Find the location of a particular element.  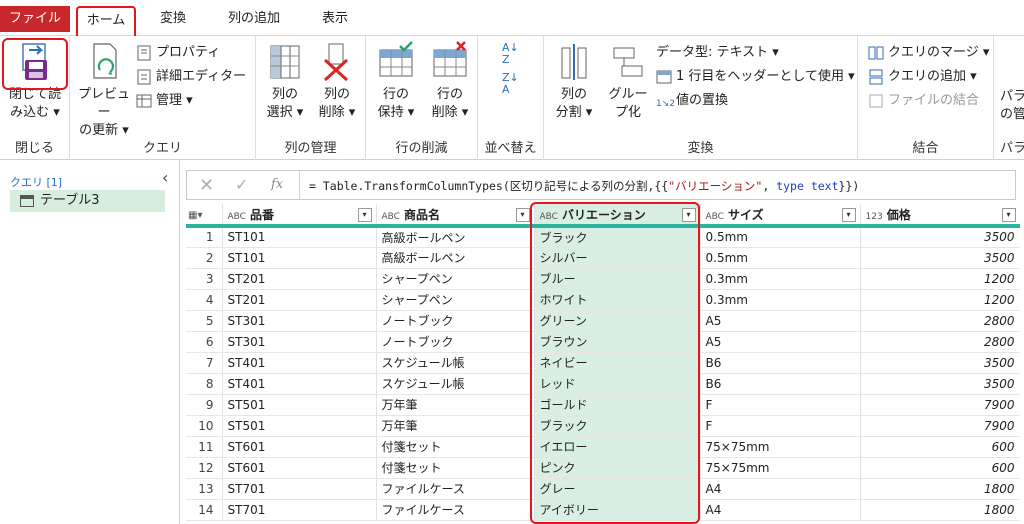

table-cell: B6 is located at coordinates (780, 363).